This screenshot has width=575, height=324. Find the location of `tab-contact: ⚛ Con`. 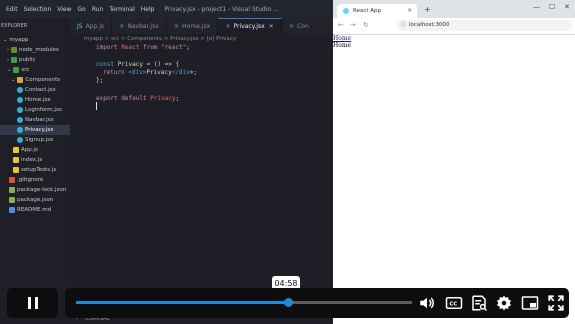

tab-contact: ⚛ Con is located at coordinates (299, 26).